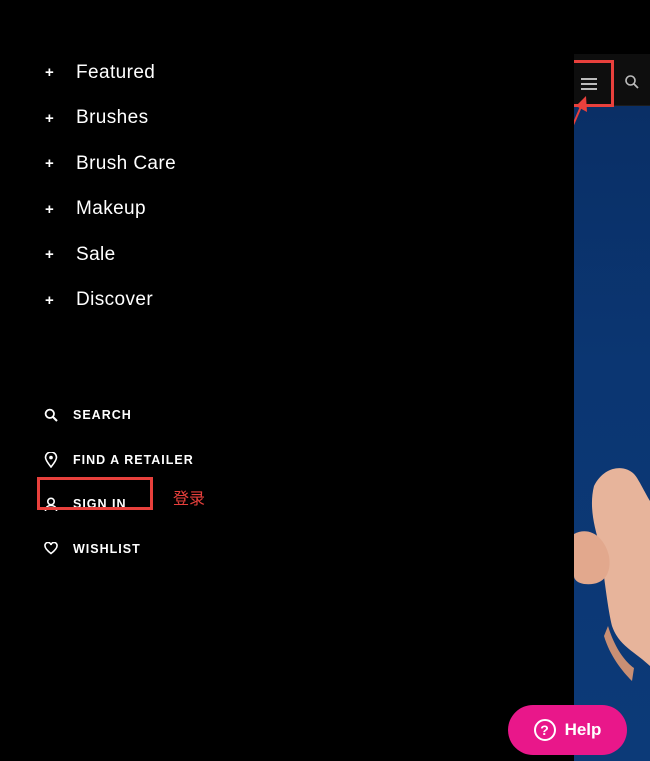 This screenshot has height=761, width=650. I want to click on nav-item-discover: + Discover, so click(110, 301).